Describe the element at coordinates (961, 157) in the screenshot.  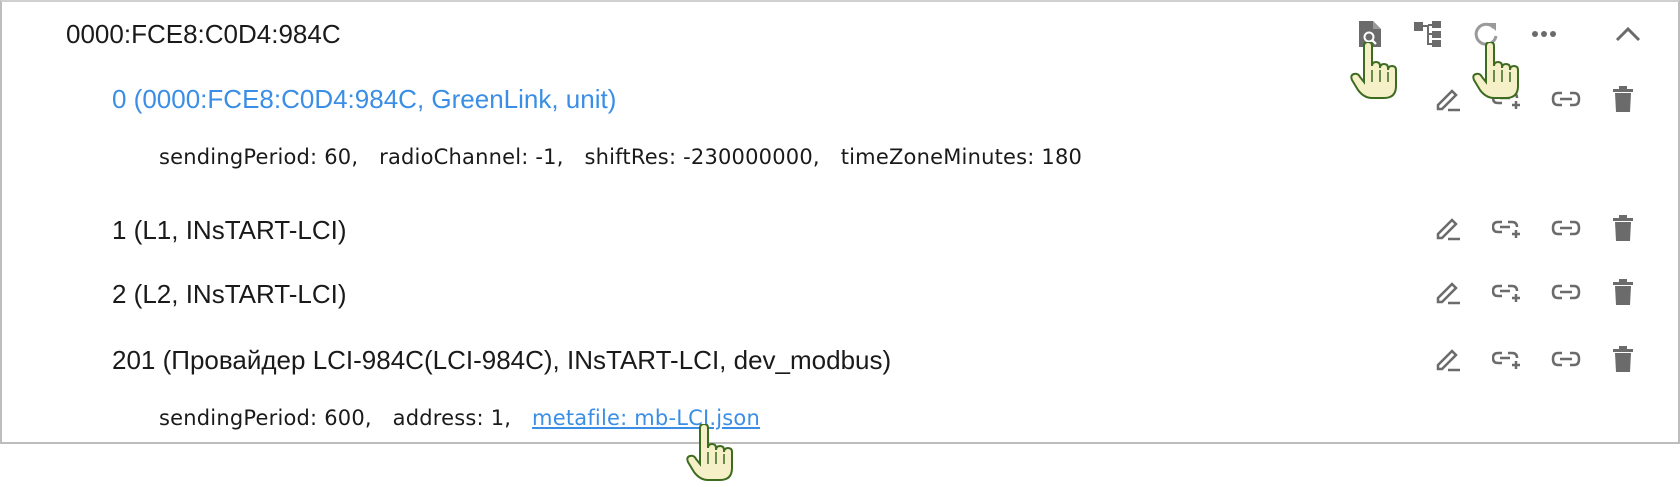
I see `param: timeZoneMinutes: 180` at that location.